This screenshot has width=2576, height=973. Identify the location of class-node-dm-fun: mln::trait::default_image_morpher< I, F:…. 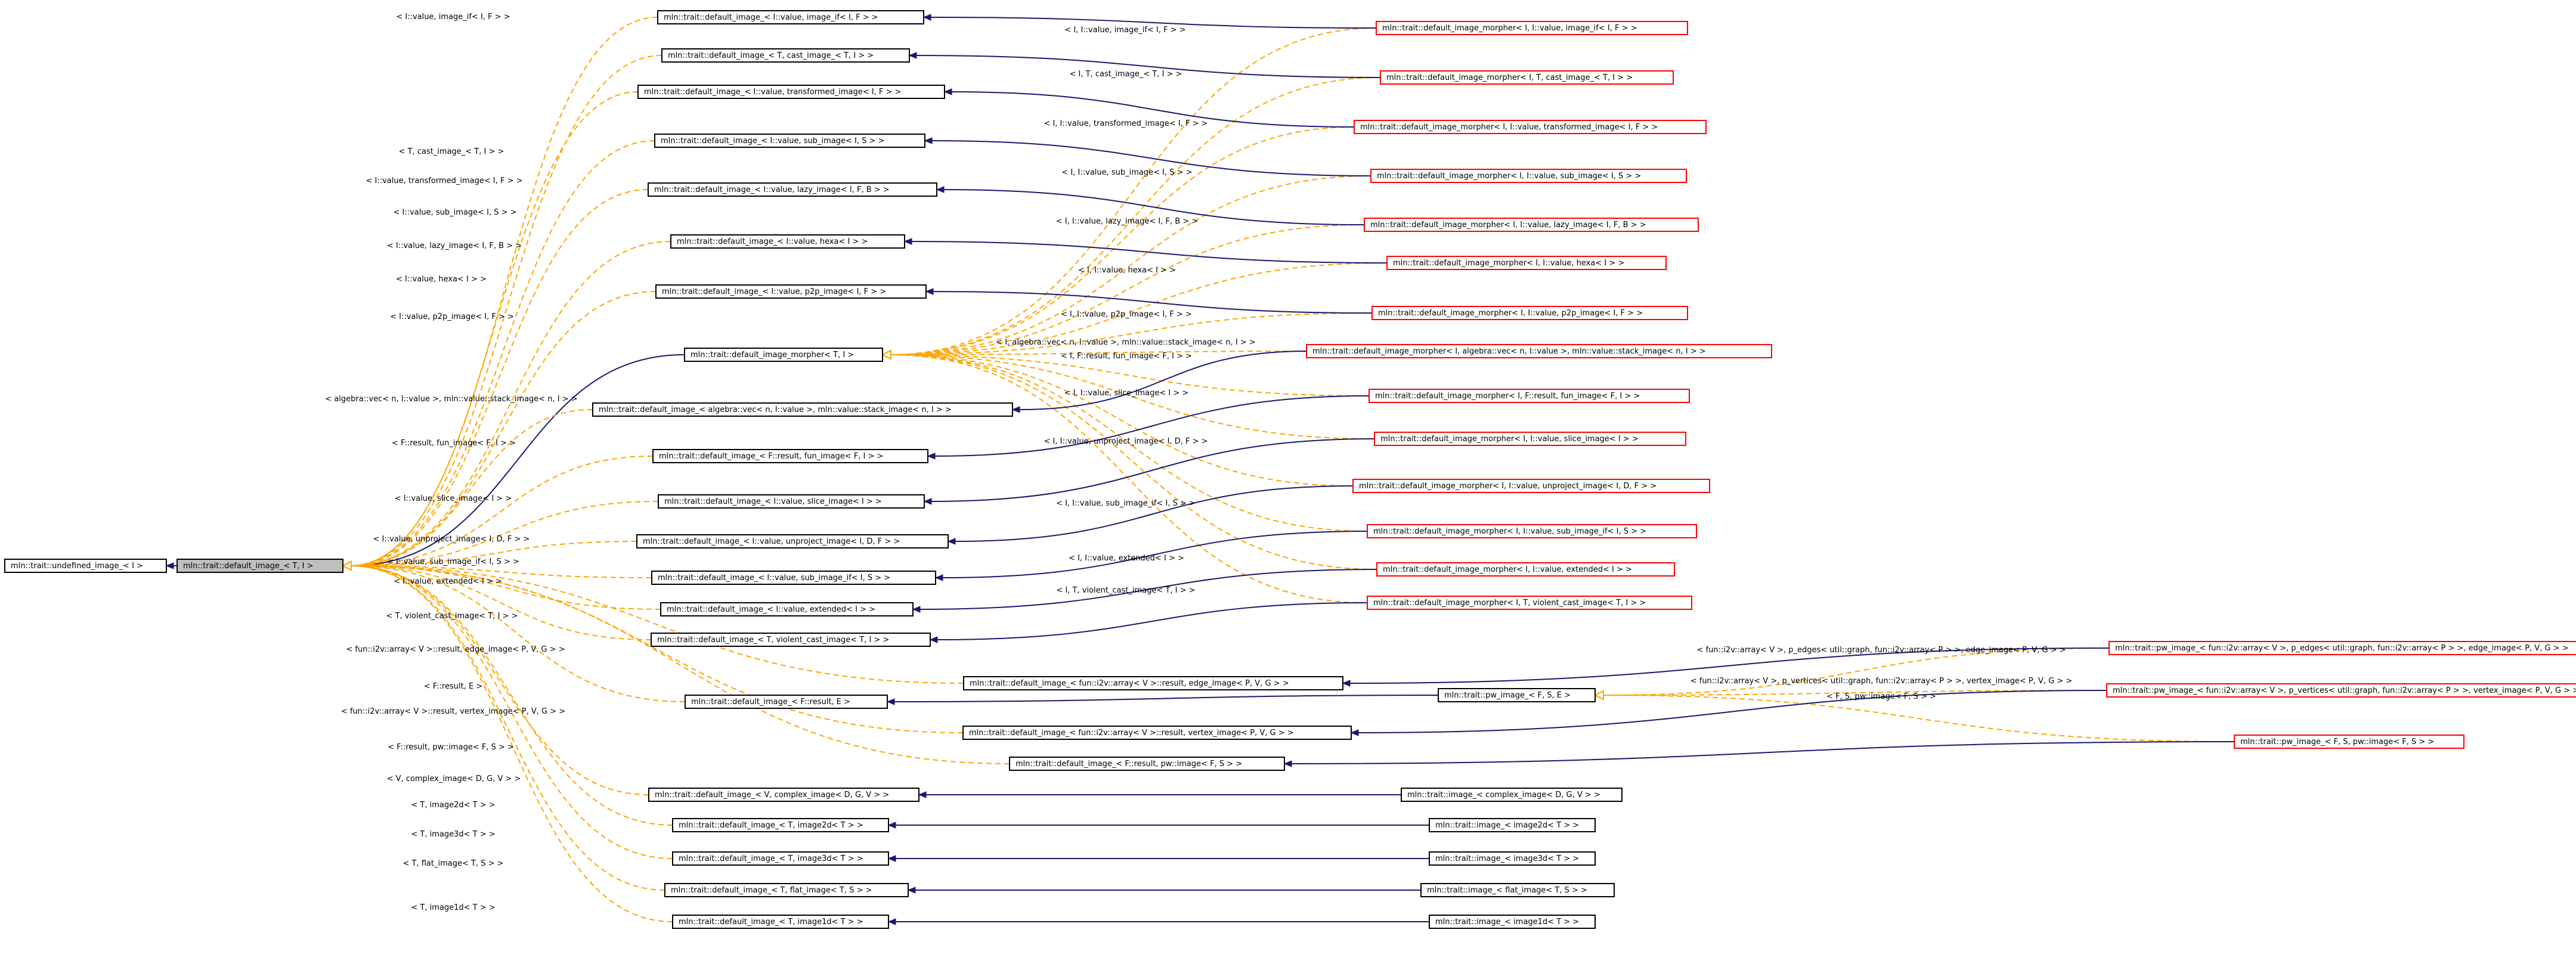
(1529, 396).